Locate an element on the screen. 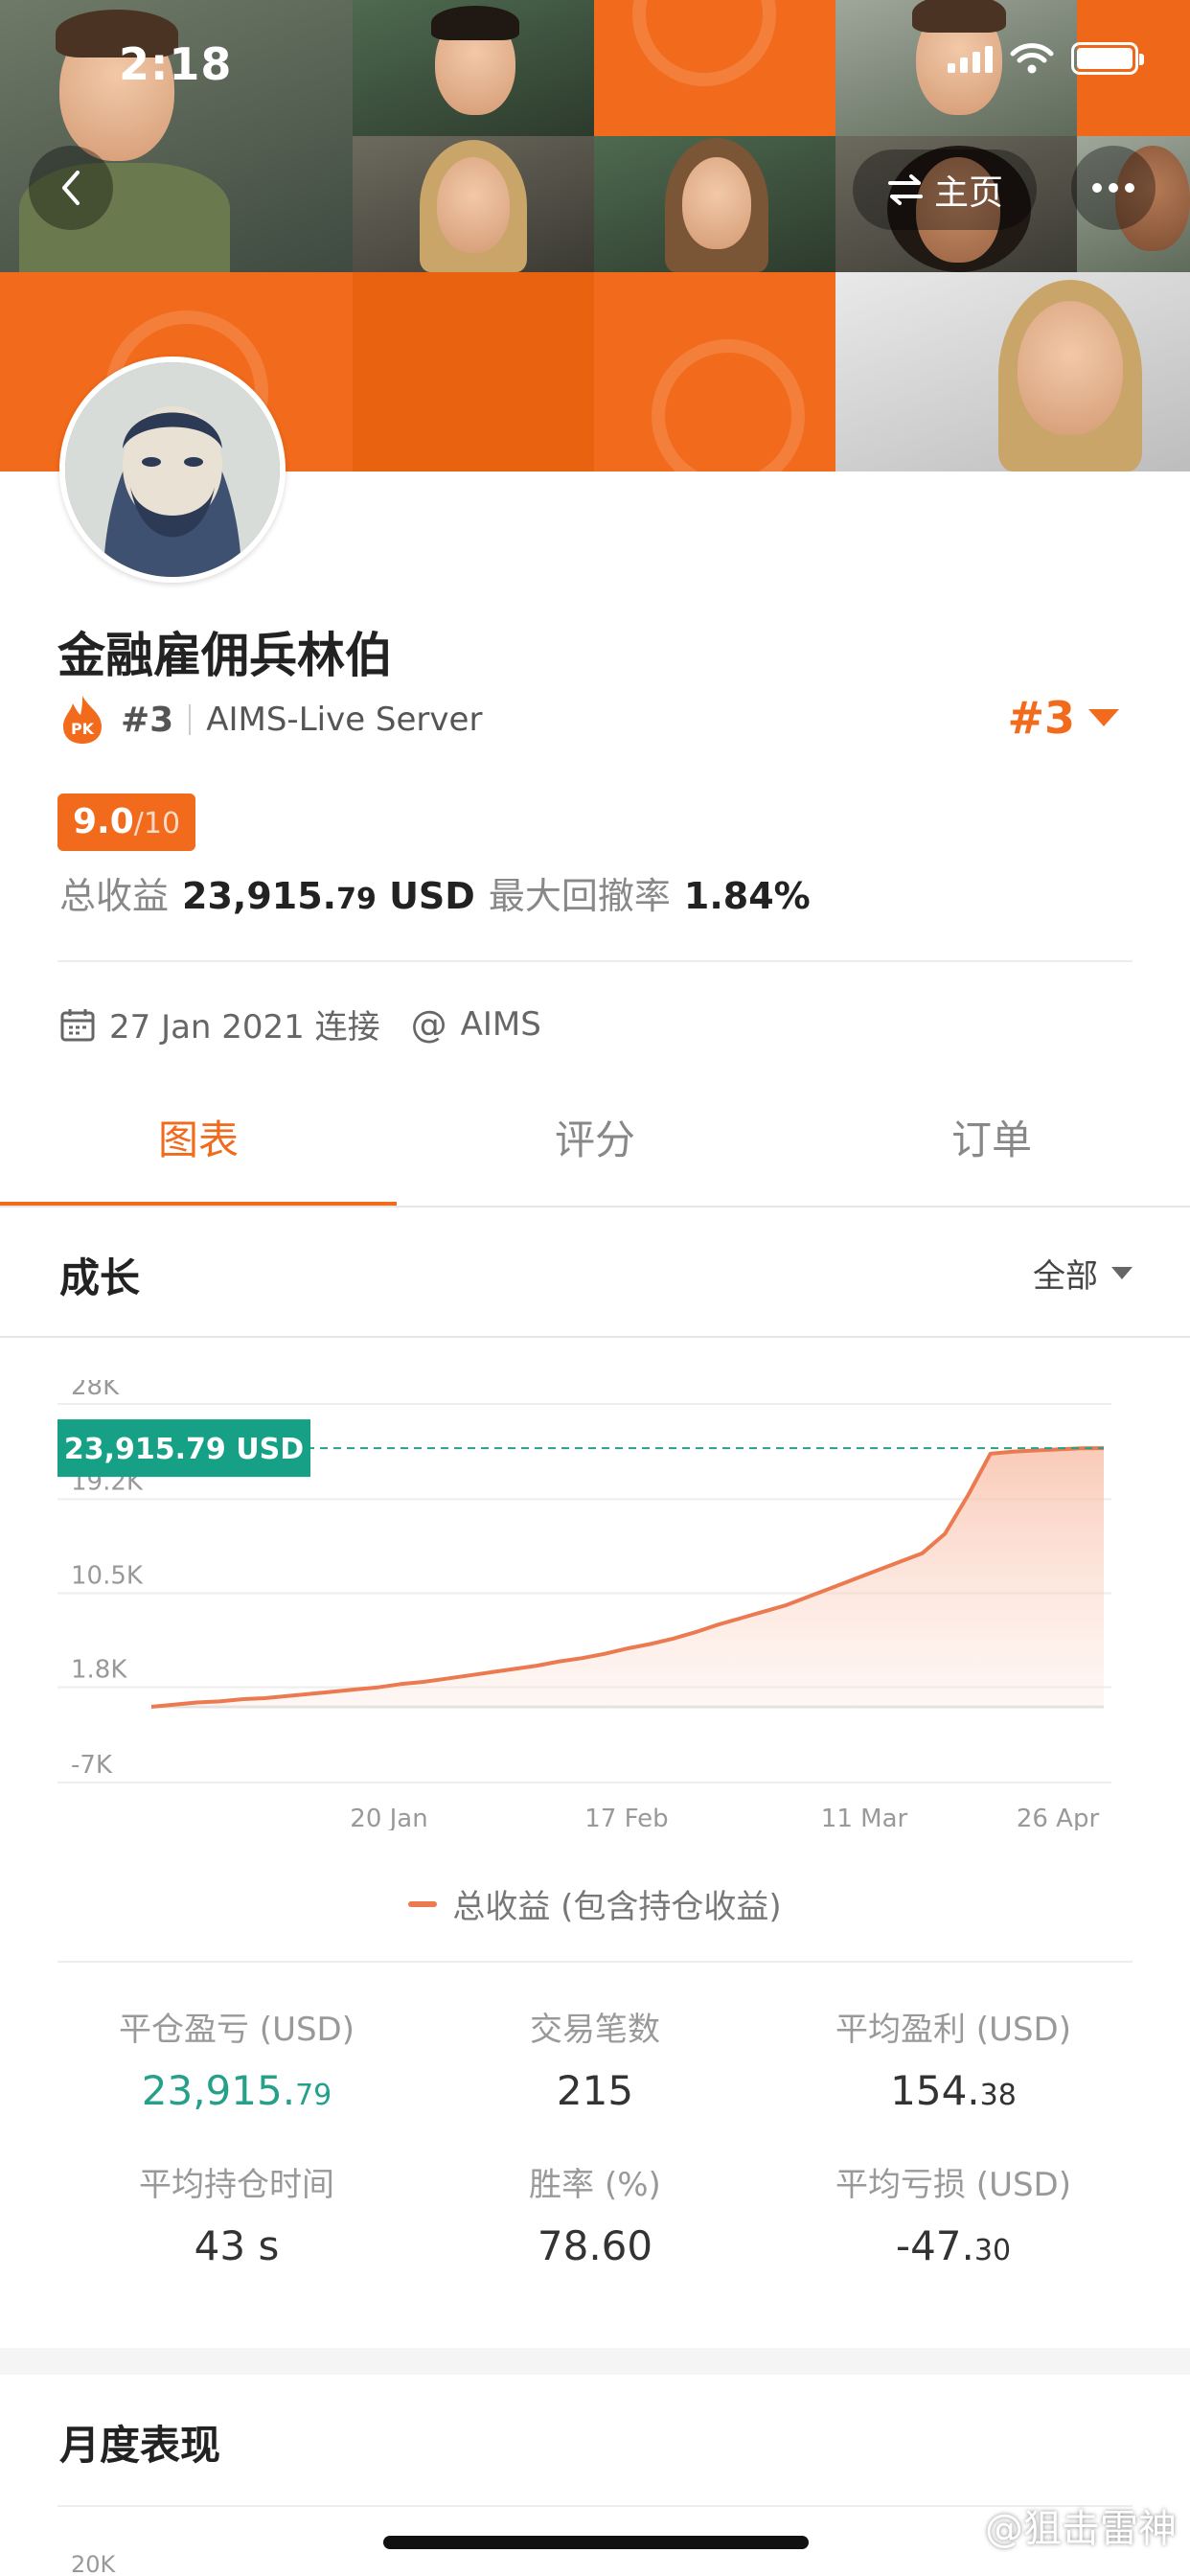 The height and width of the screenshot is (2576, 1190). period-filter: 全部 is located at coordinates (1083, 1273).